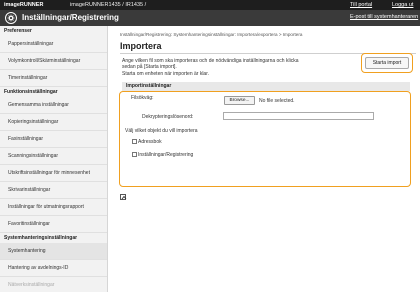 This screenshot has width=420, height=292. What do you see at coordinates (266, 86) in the screenshot?
I see `import-settings-header: Importinställningar` at bounding box center [266, 86].